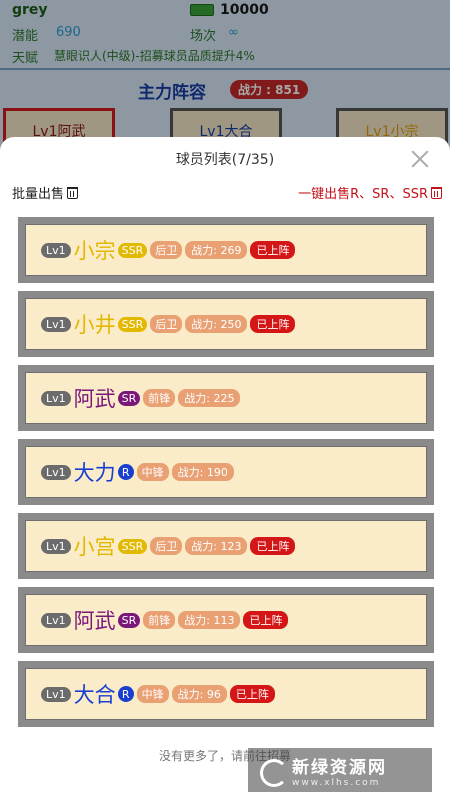 Image resolution: width=450 pixels, height=800 pixels. Describe the element at coordinates (94, 251) in the screenshot. I see `player-name: 小宗` at that location.